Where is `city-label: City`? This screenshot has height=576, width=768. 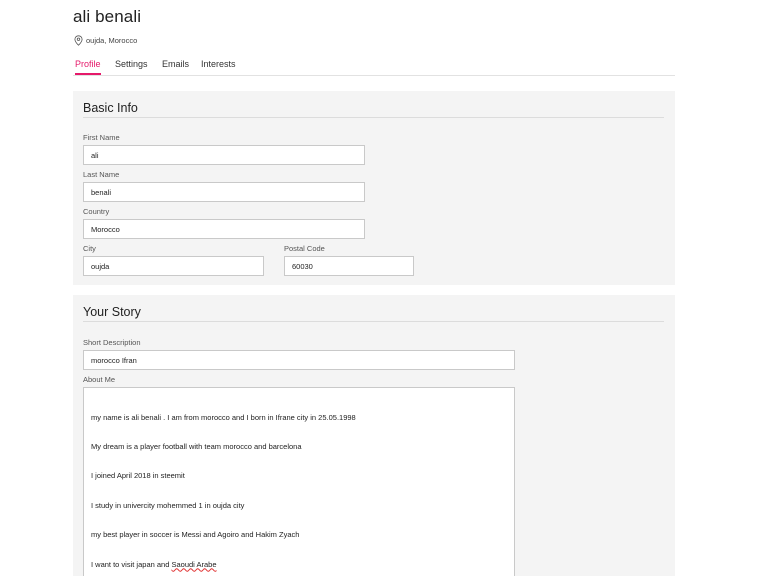
city-label: City is located at coordinates (89, 248).